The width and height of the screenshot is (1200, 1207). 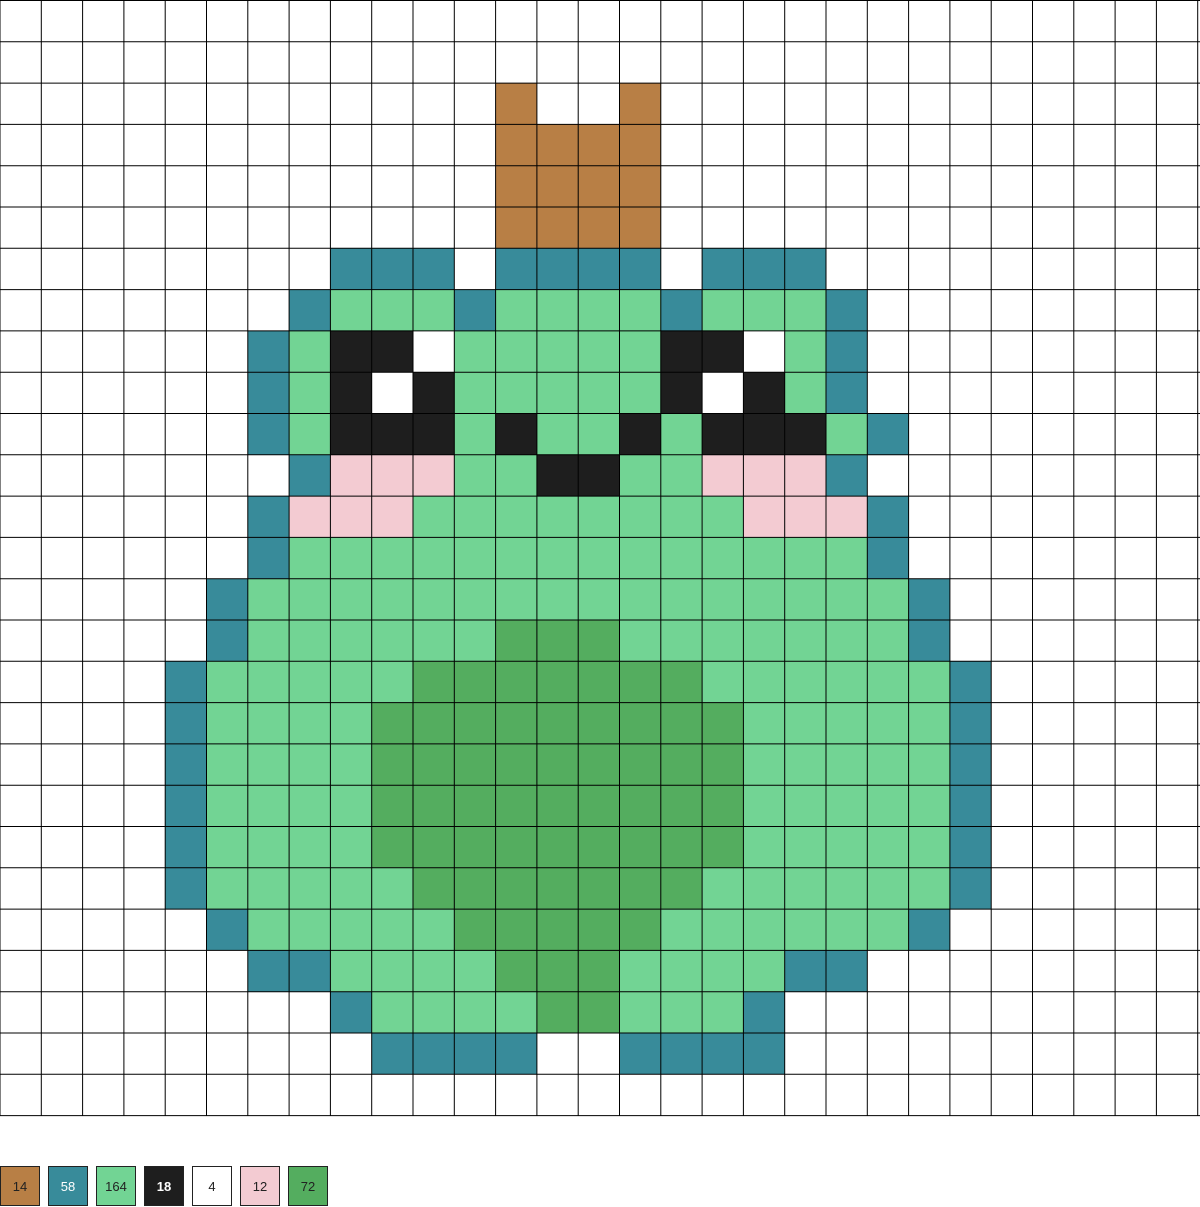 I want to click on palette-swatch: 4, so click(x=212, y=1186).